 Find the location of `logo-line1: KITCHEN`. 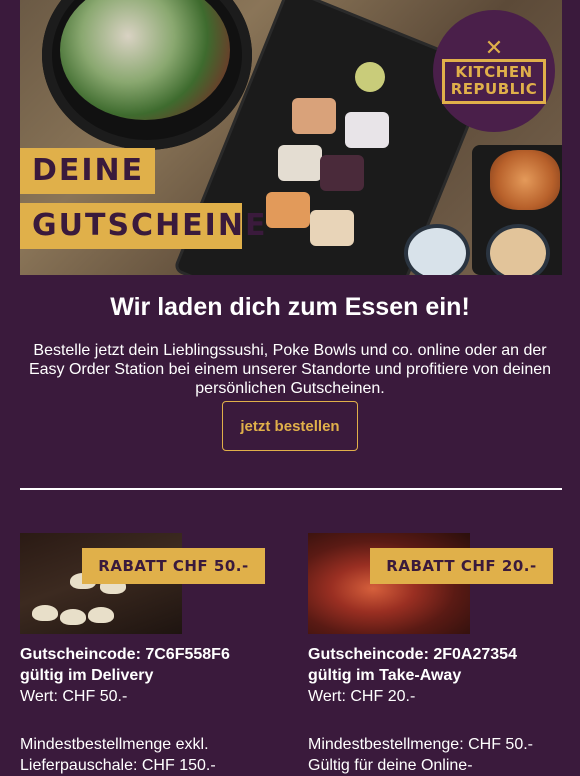

logo-line1: KITCHEN is located at coordinates (494, 71).